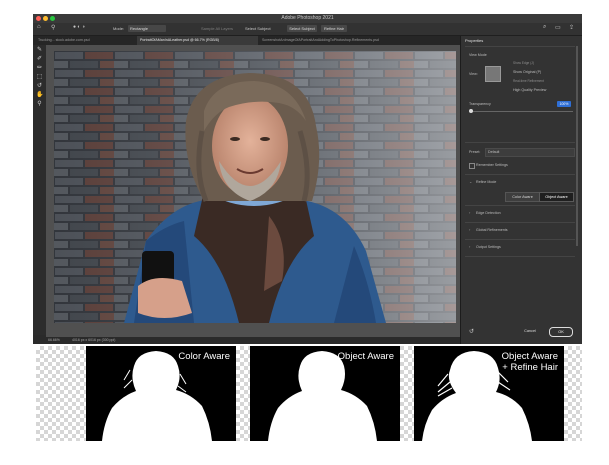 This screenshot has width=609, height=465. I want to click on comparison-panel-color-aware: Color Aware, so click(161, 393).